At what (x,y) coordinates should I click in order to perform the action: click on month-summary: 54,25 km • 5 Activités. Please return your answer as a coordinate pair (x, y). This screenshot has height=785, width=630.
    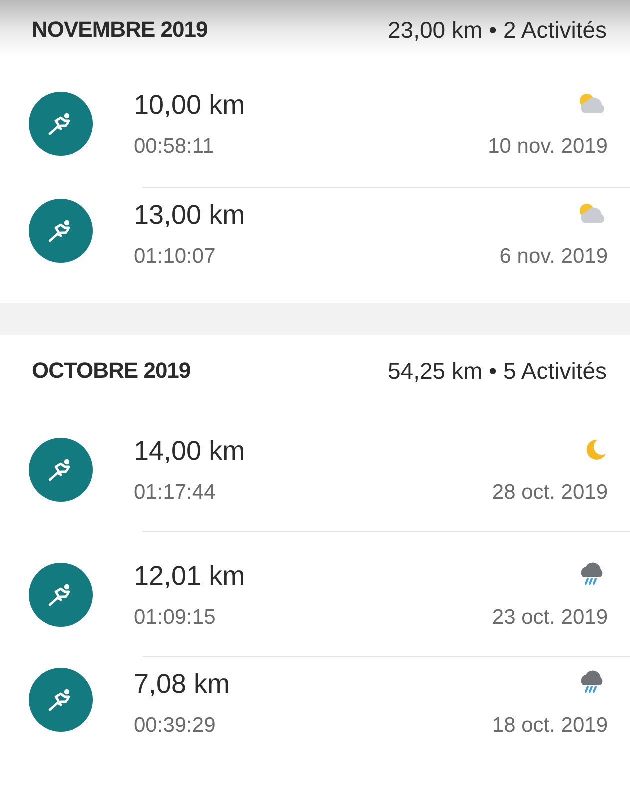
    Looking at the image, I should click on (497, 371).